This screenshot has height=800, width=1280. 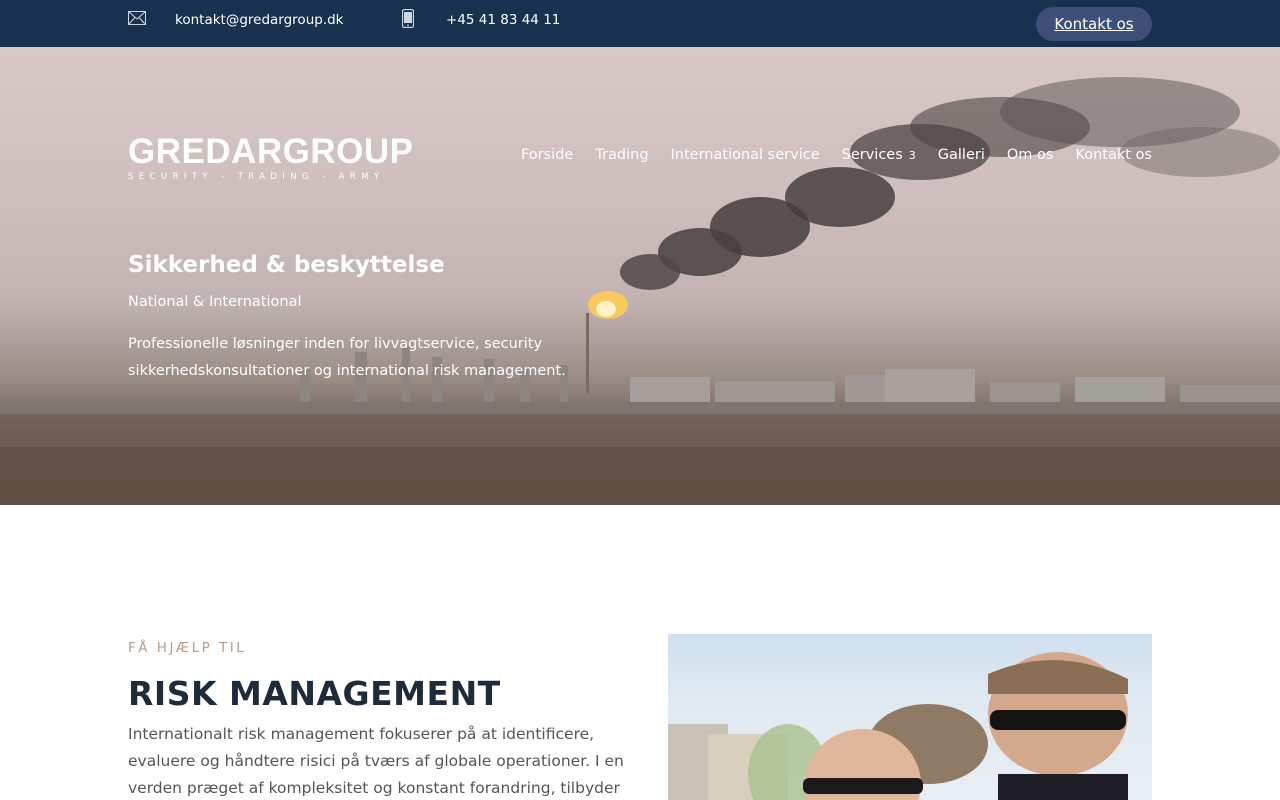 What do you see at coordinates (1094, 24) in the screenshot?
I see `contact-us-button: Kontakt os` at bounding box center [1094, 24].